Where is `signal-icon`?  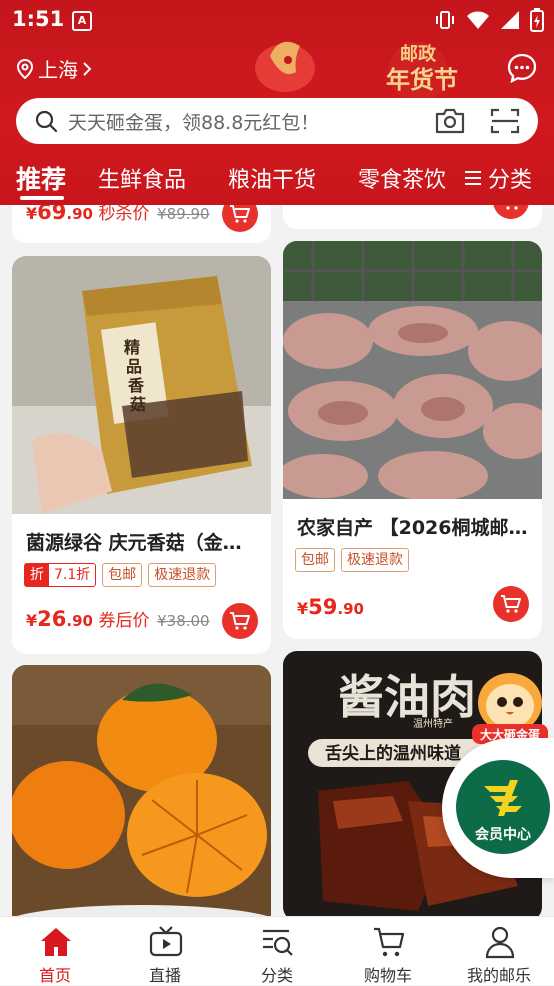 signal-icon is located at coordinates (510, 20).